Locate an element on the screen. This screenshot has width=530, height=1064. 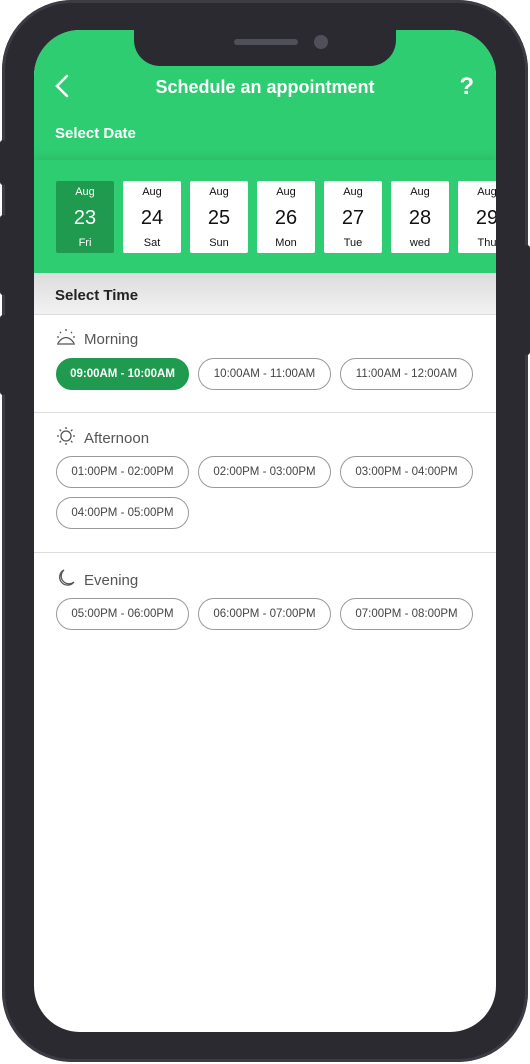
date-card-25: Aug 25 Sun is located at coordinates (219, 217).